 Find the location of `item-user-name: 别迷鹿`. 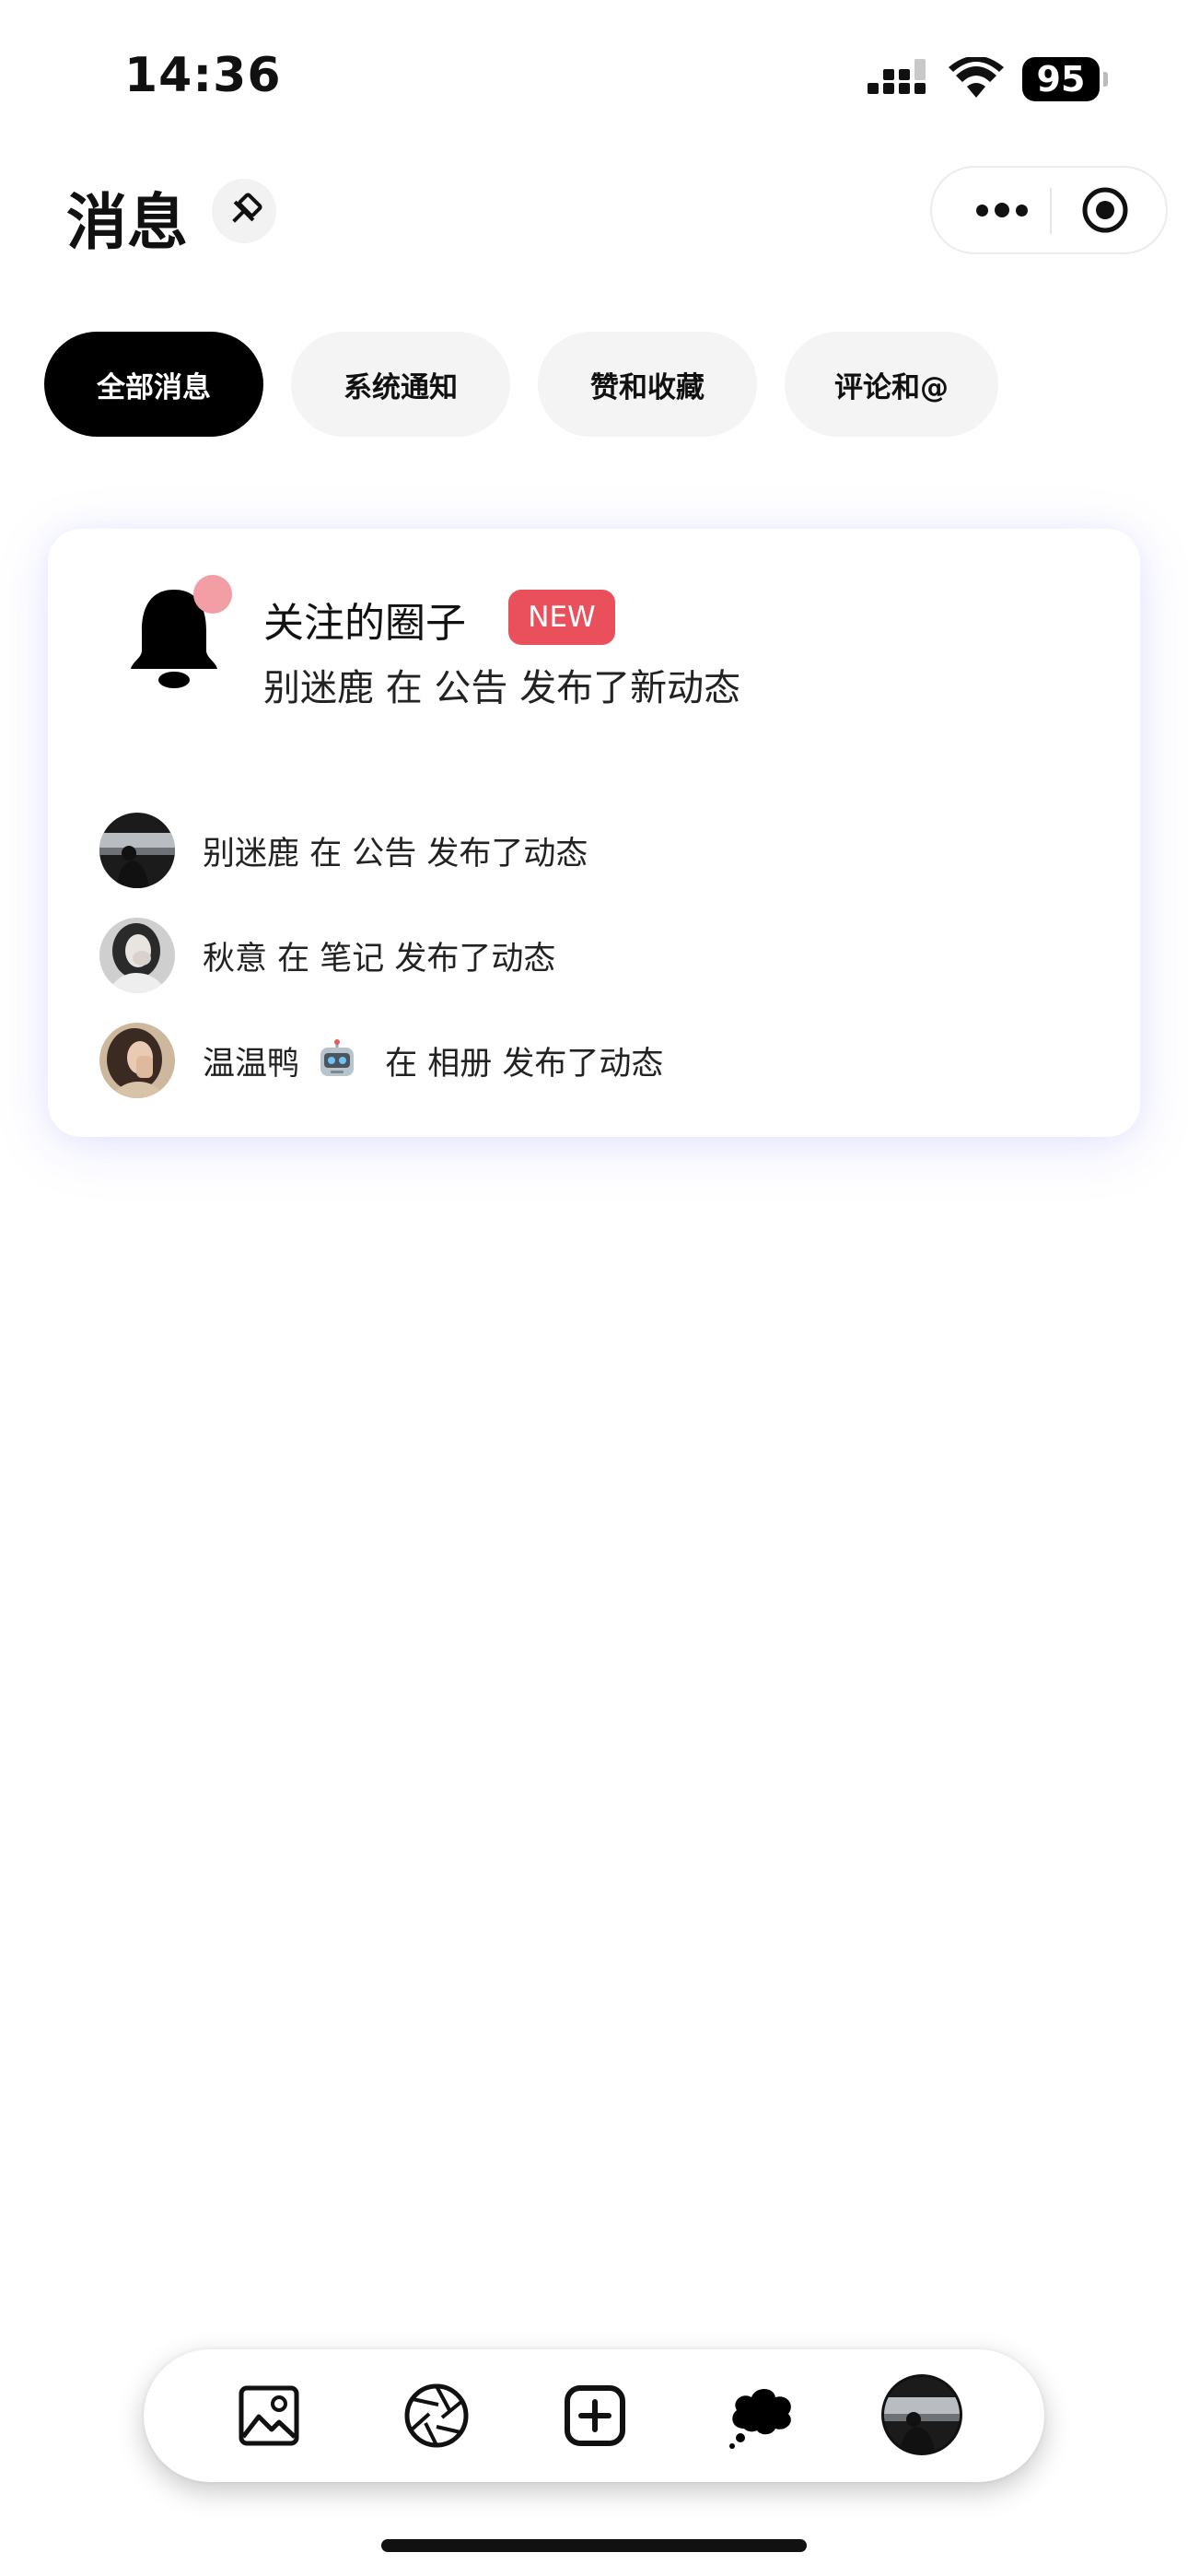

item-user-name: 别迷鹿 is located at coordinates (251, 853).